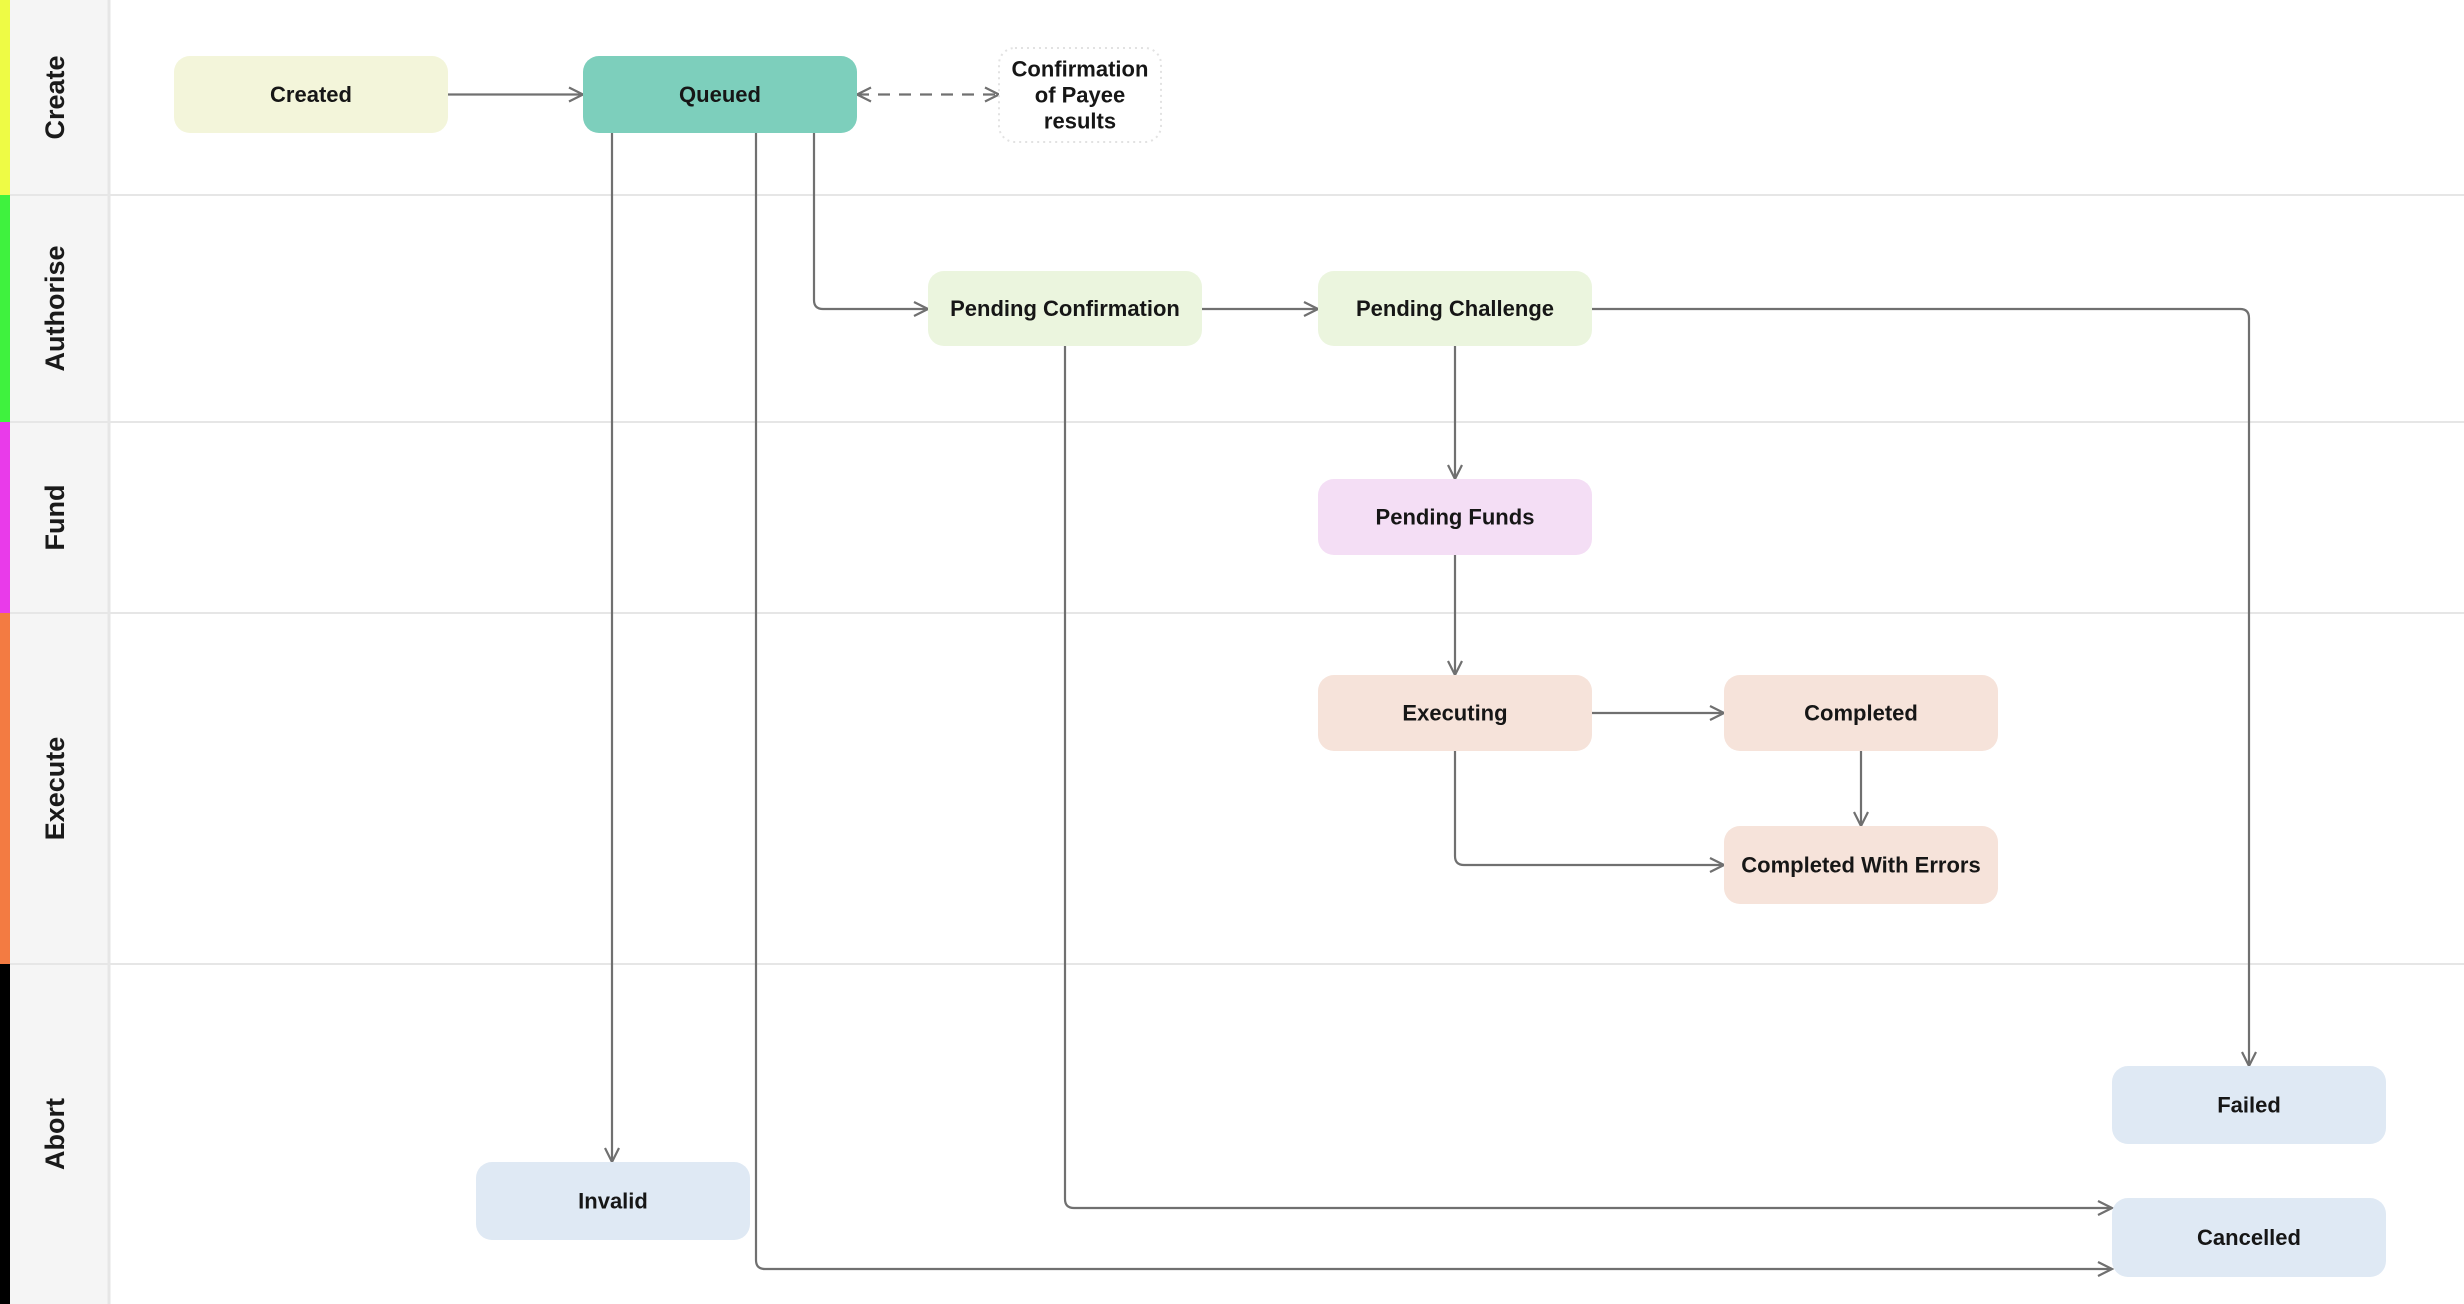  I want to click on state-invalid: Invalid, so click(613, 1201).